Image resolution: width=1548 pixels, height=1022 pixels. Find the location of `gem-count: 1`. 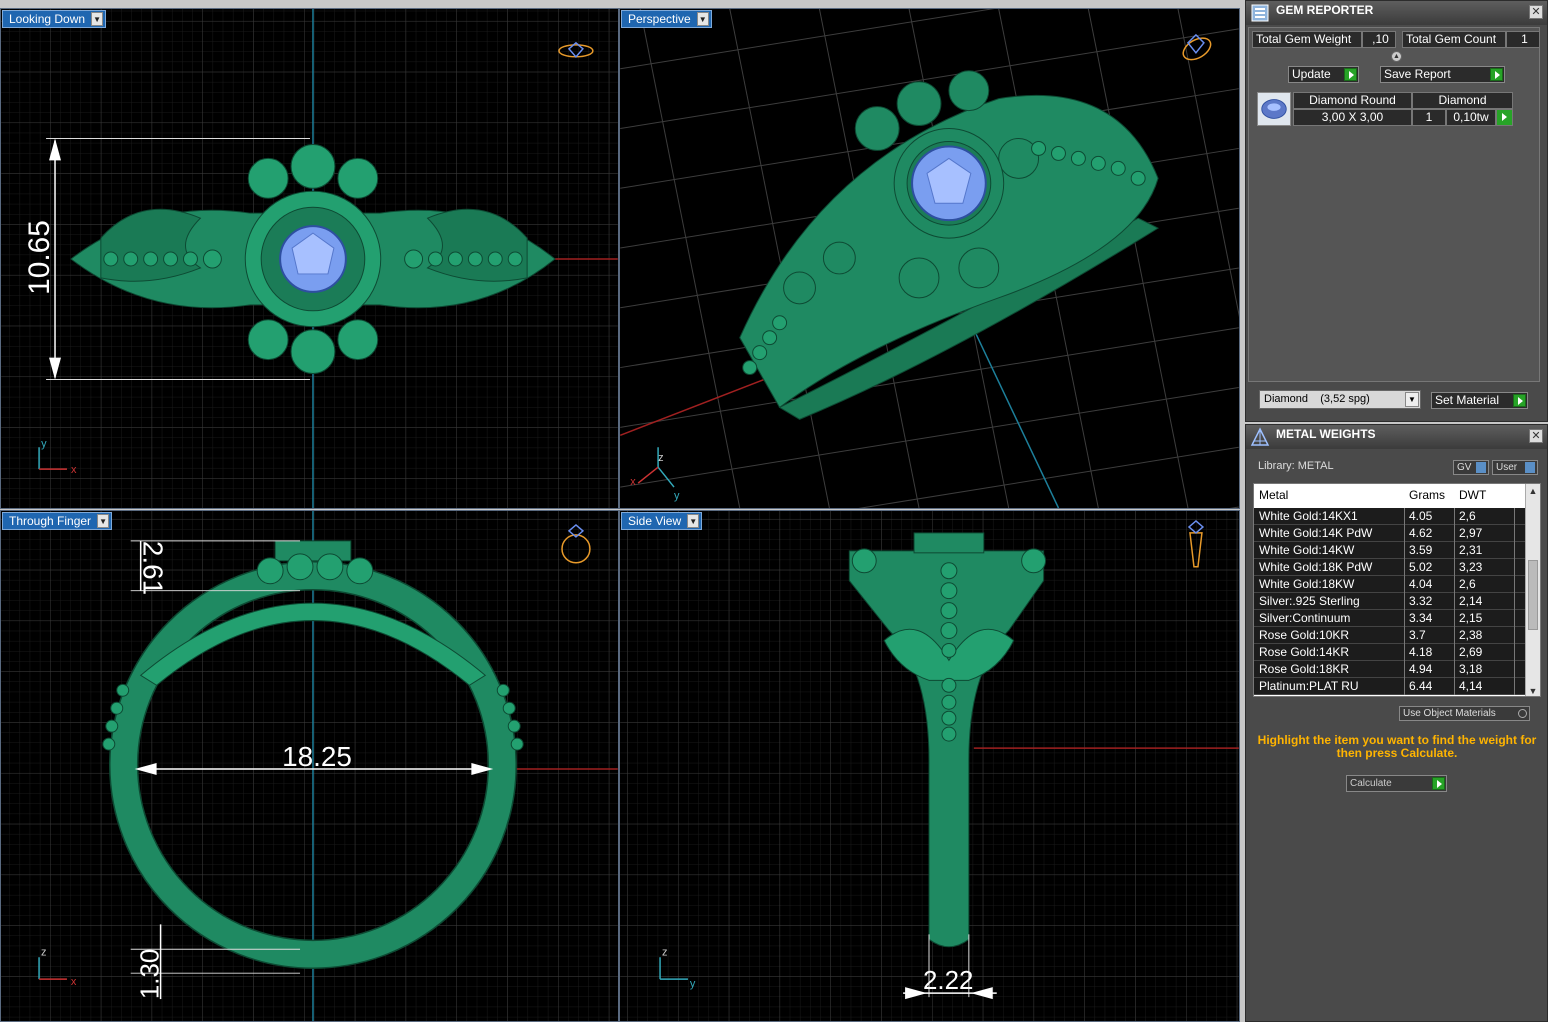

gem-count: 1 is located at coordinates (1429, 117).